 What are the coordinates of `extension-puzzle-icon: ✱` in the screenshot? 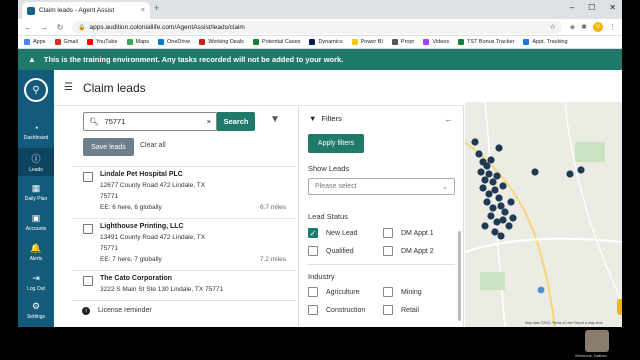 It's located at (584, 27).